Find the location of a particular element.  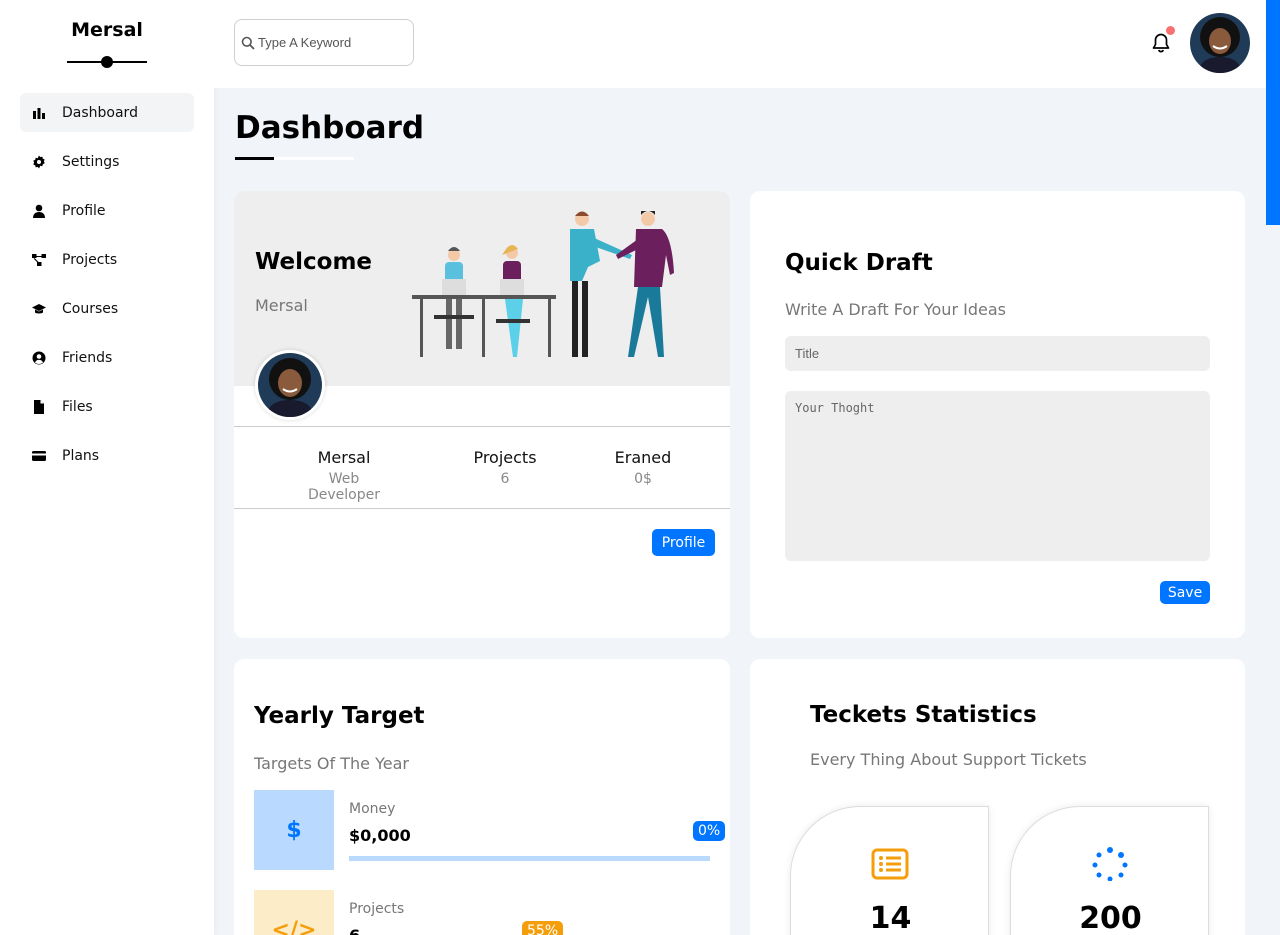

sidebar-item-label: Settings is located at coordinates (91, 161).